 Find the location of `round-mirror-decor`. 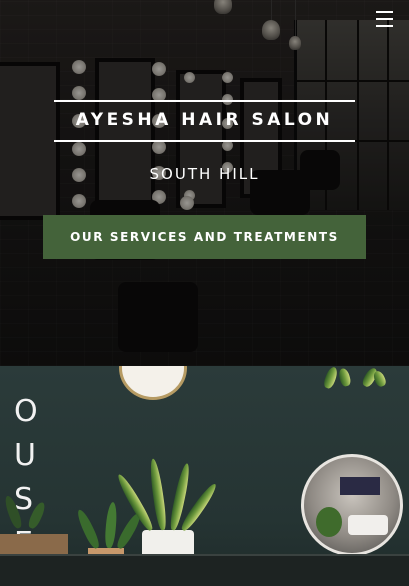

round-mirror-decor is located at coordinates (352, 505).